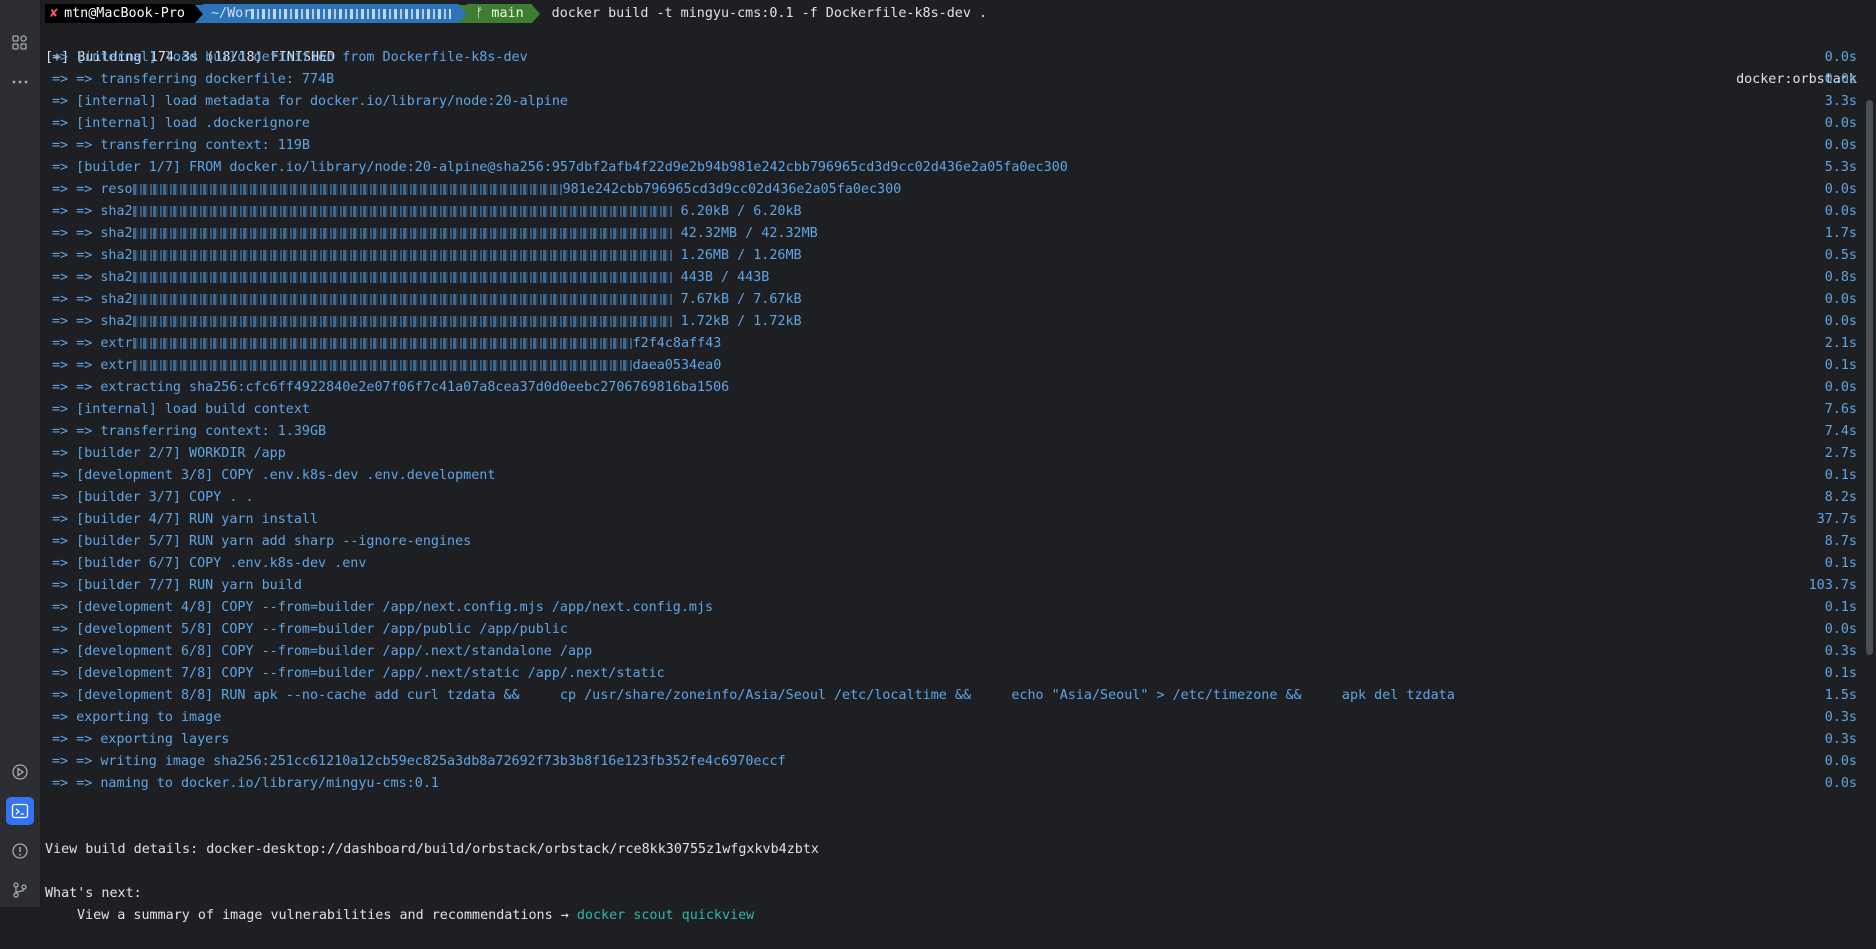  I want to click on build-step-text: => => exporting layers, so click(141, 739).